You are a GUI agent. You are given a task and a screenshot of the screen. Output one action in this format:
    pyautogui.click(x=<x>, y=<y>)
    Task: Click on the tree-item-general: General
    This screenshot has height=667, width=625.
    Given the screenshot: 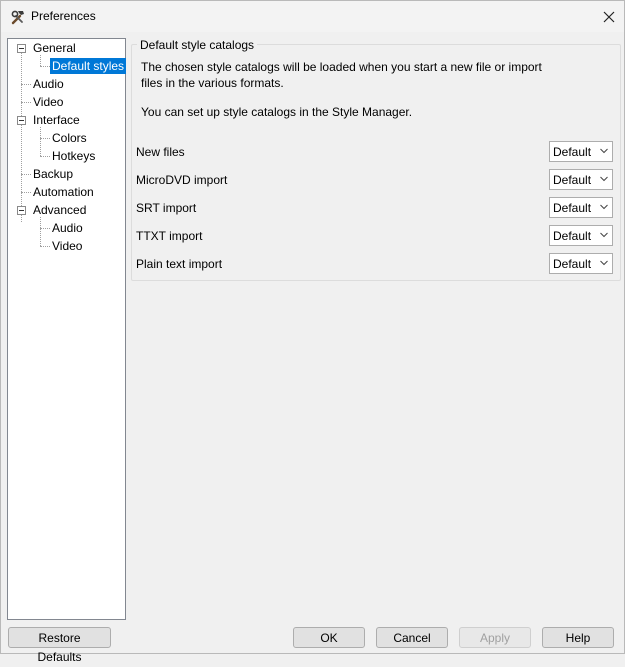 What is the action you would take?
    pyautogui.click(x=54, y=48)
    